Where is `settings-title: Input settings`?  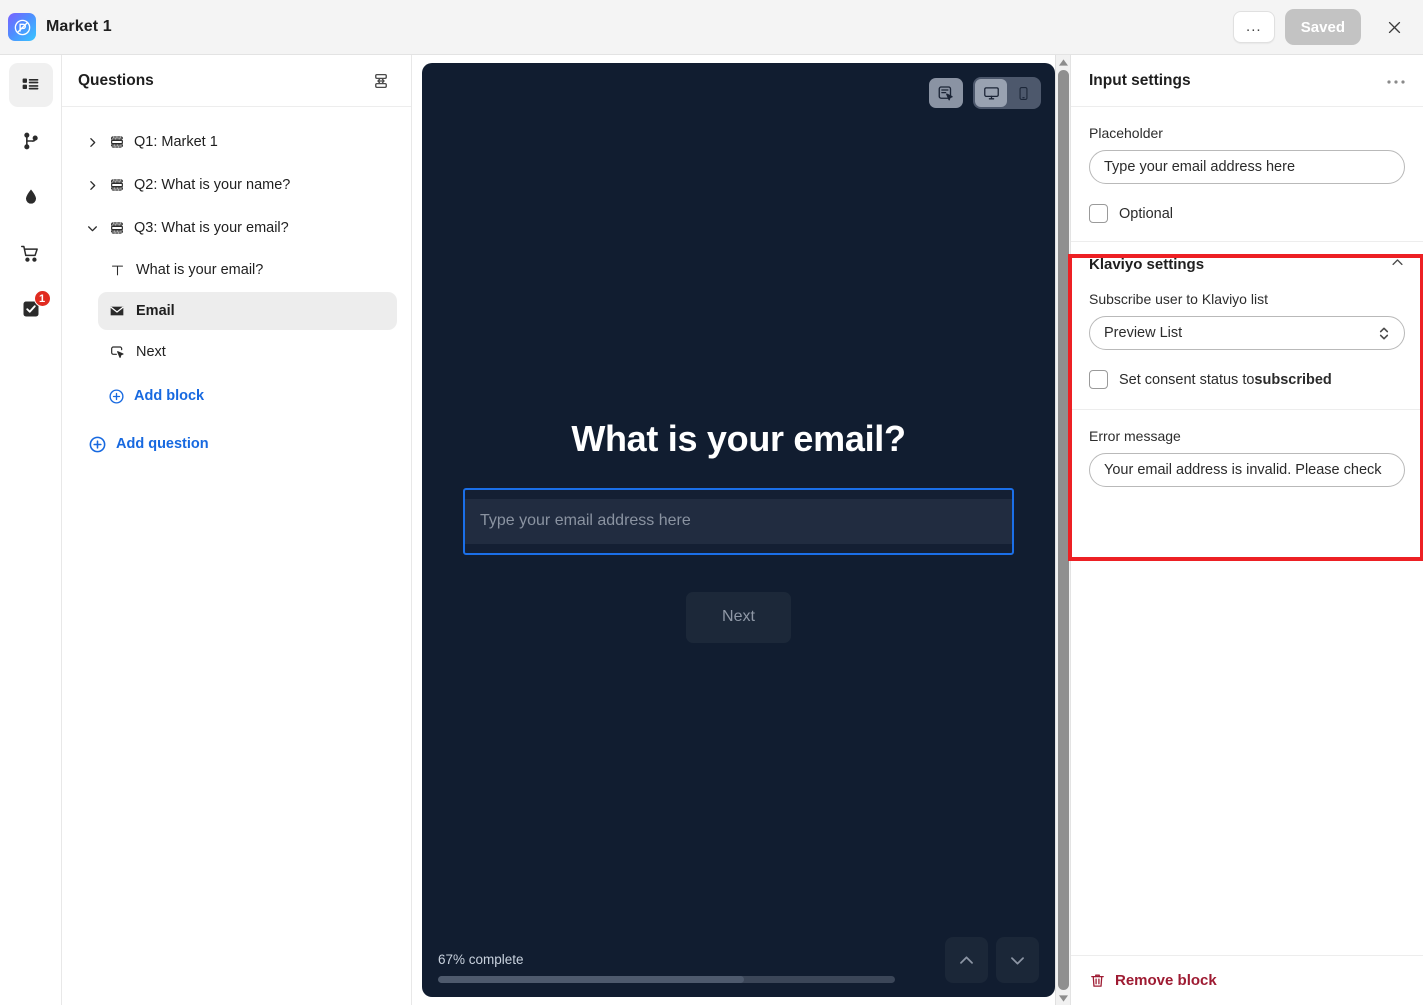 settings-title: Input settings is located at coordinates (1140, 80).